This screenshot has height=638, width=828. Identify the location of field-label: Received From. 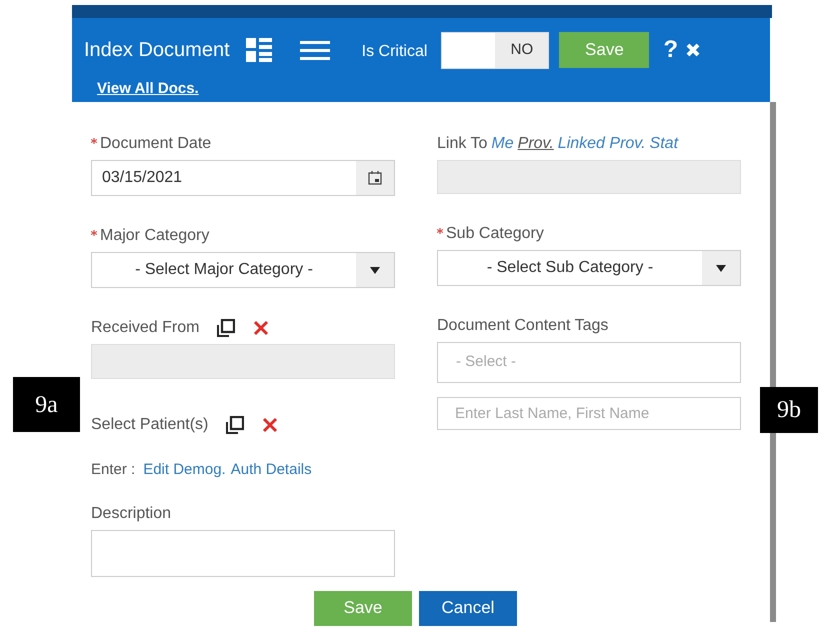
(145, 328).